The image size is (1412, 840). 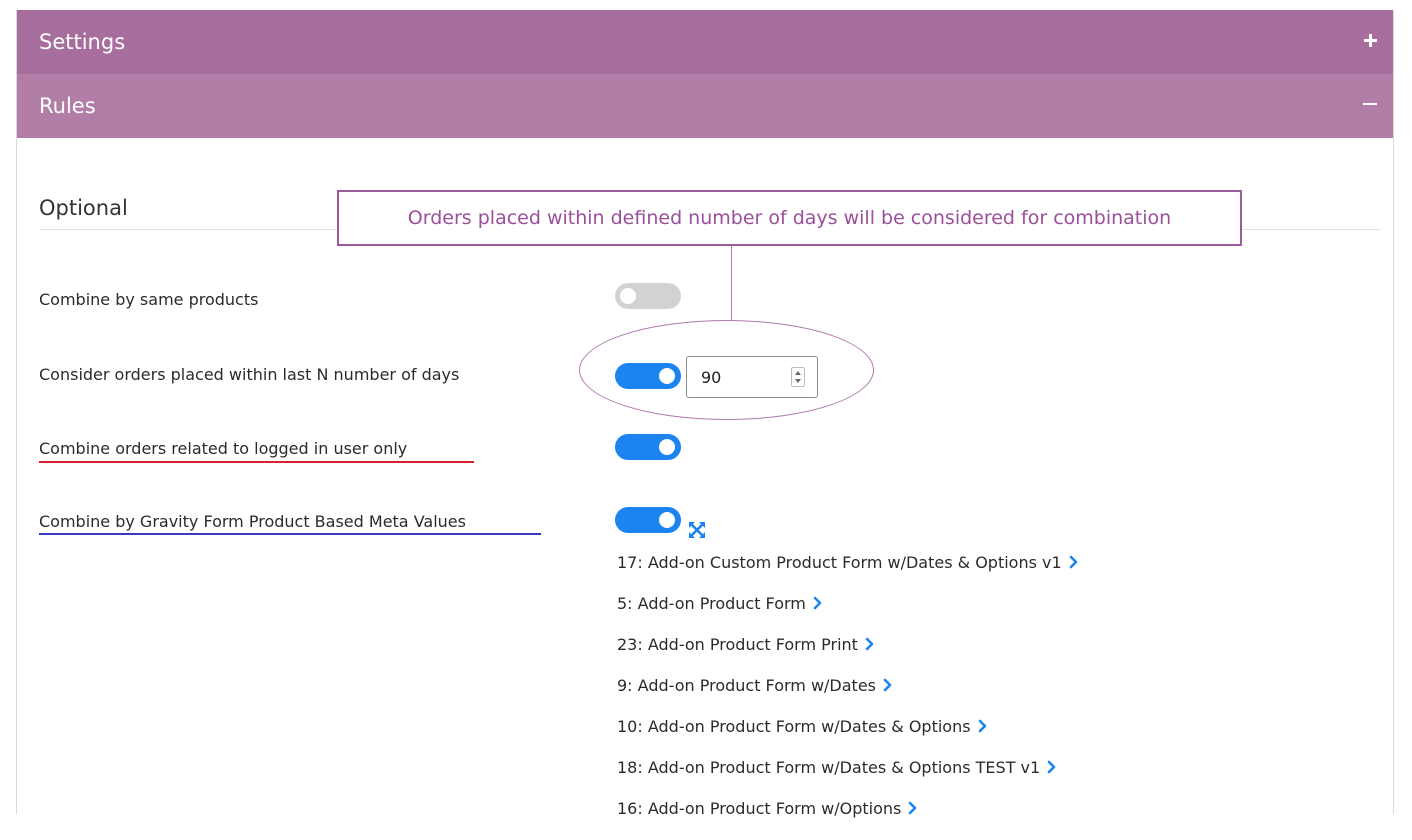 I want to click on toggle-logged-in-user, so click(x=648, y=447).